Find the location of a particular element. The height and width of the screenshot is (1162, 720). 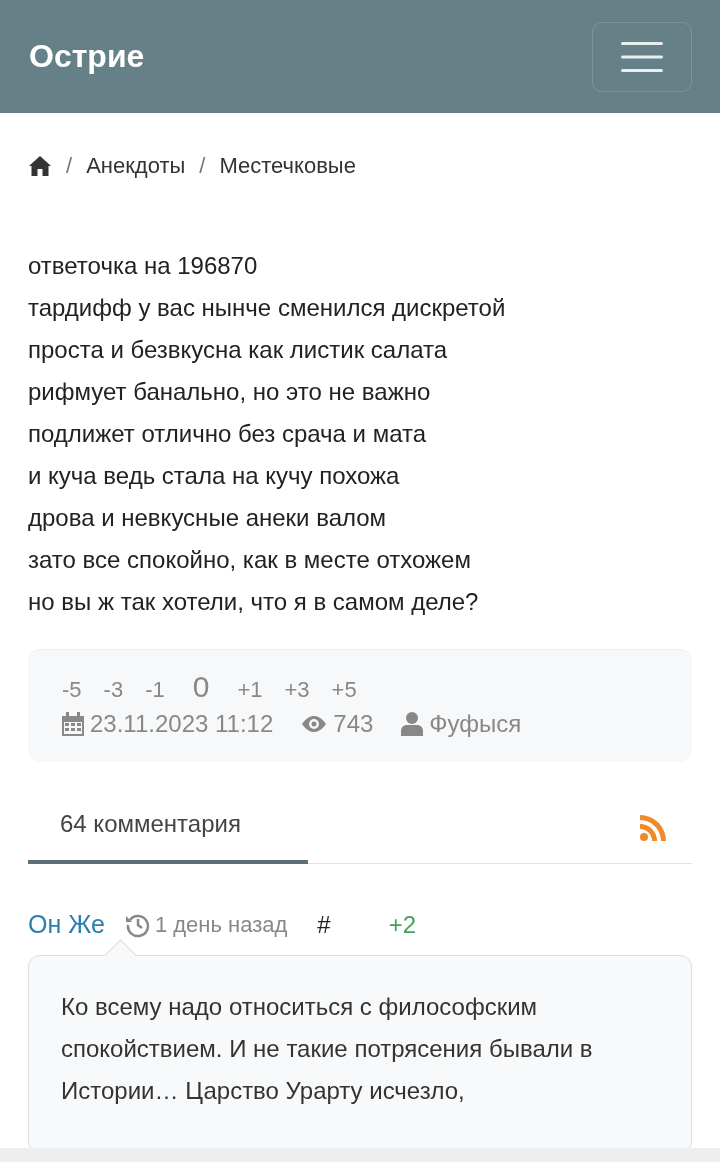

joke-line: рифмует банально, но это не важно is located at coordinates (230, 392).